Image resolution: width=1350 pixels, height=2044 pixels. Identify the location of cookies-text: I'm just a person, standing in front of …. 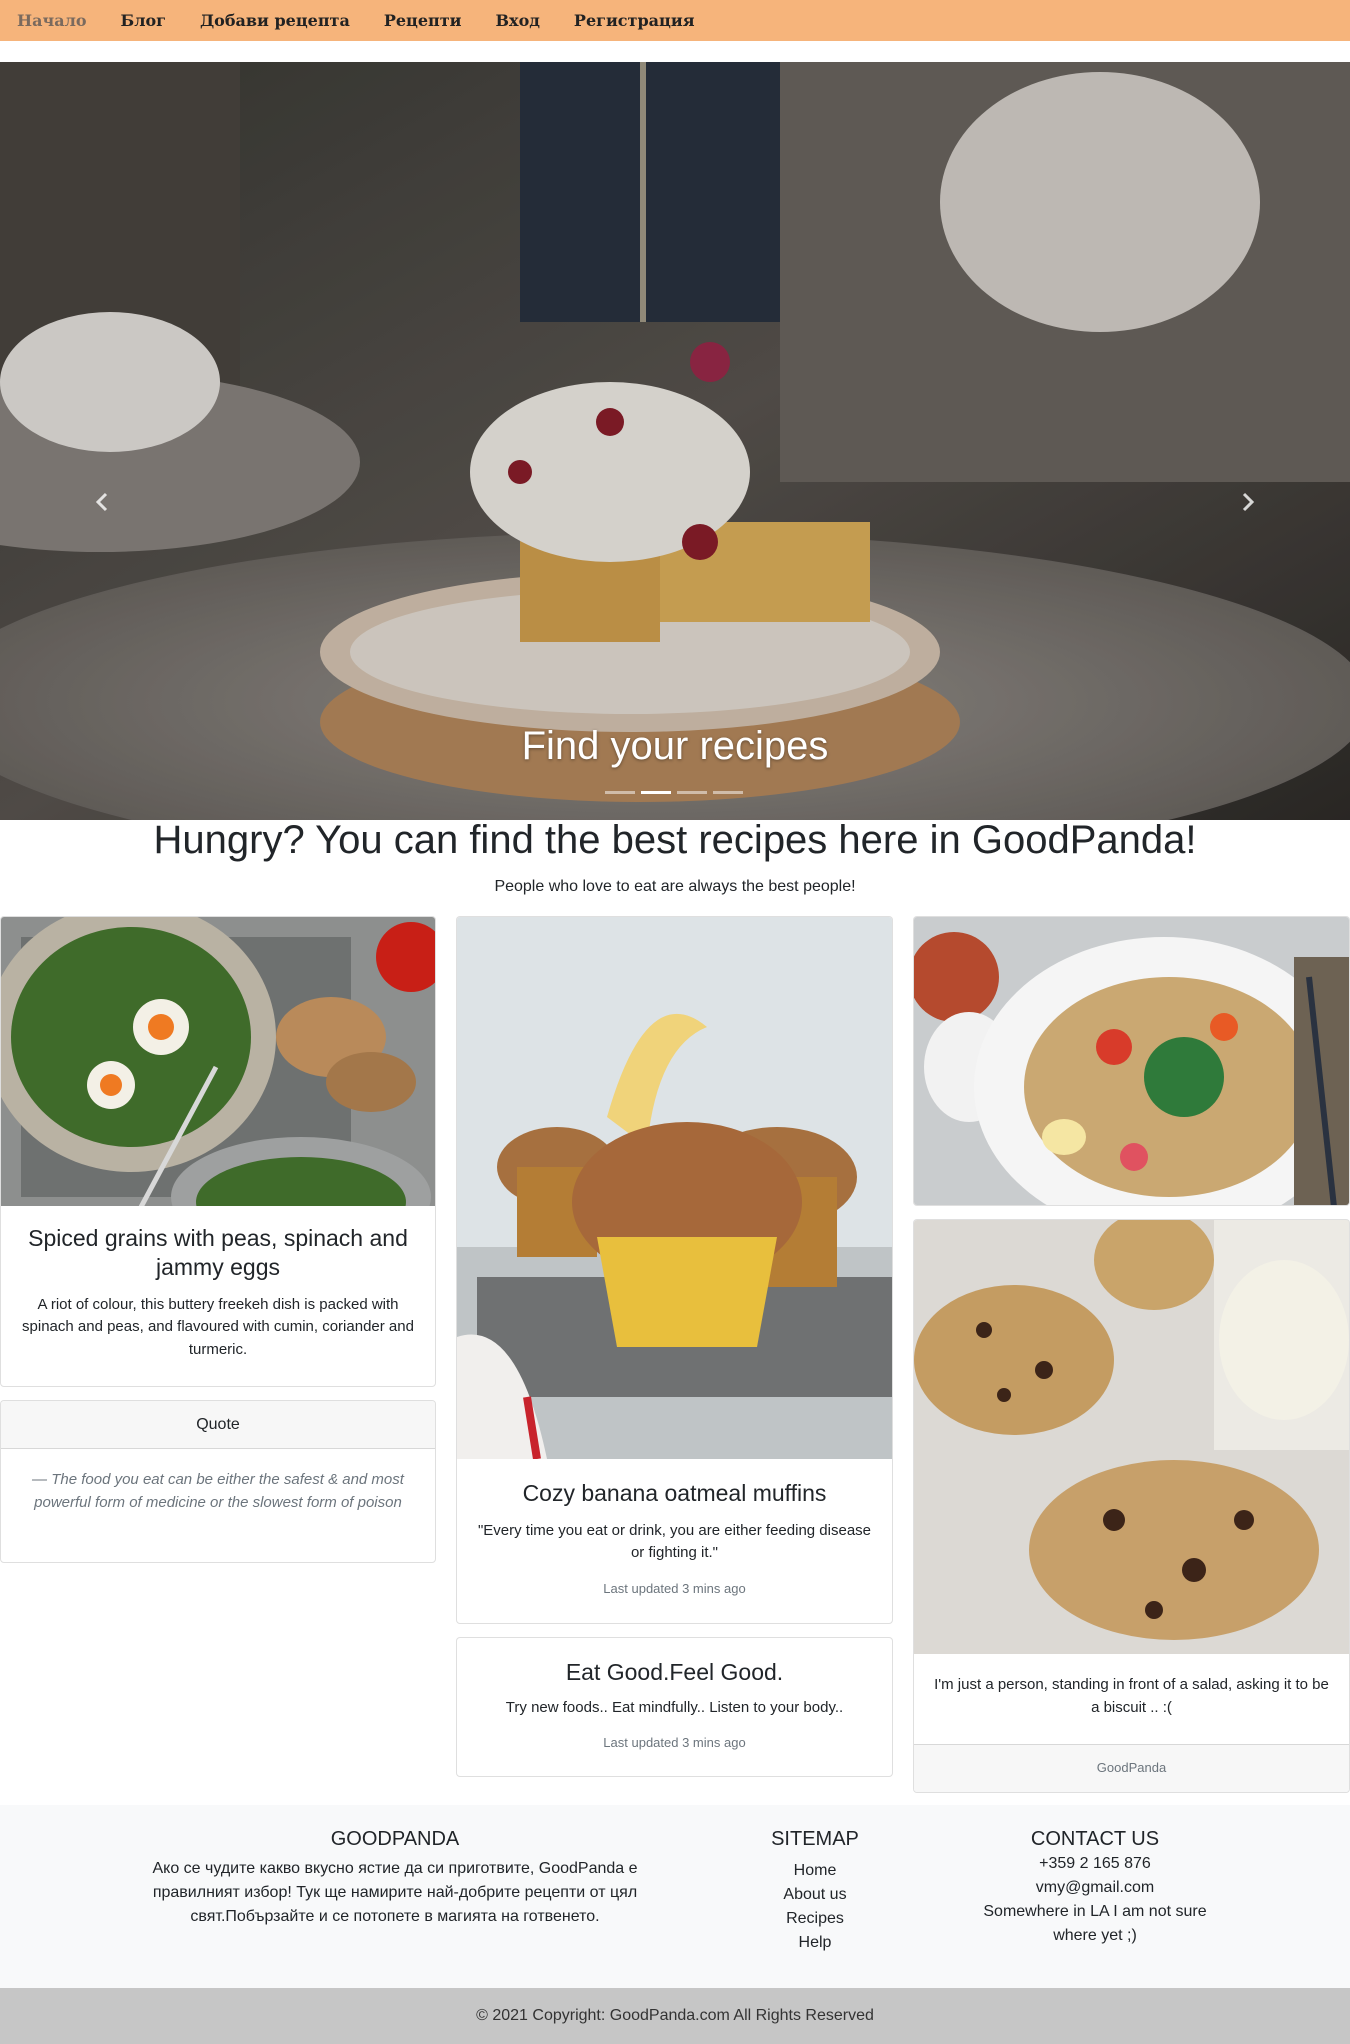
(1131, 1696).